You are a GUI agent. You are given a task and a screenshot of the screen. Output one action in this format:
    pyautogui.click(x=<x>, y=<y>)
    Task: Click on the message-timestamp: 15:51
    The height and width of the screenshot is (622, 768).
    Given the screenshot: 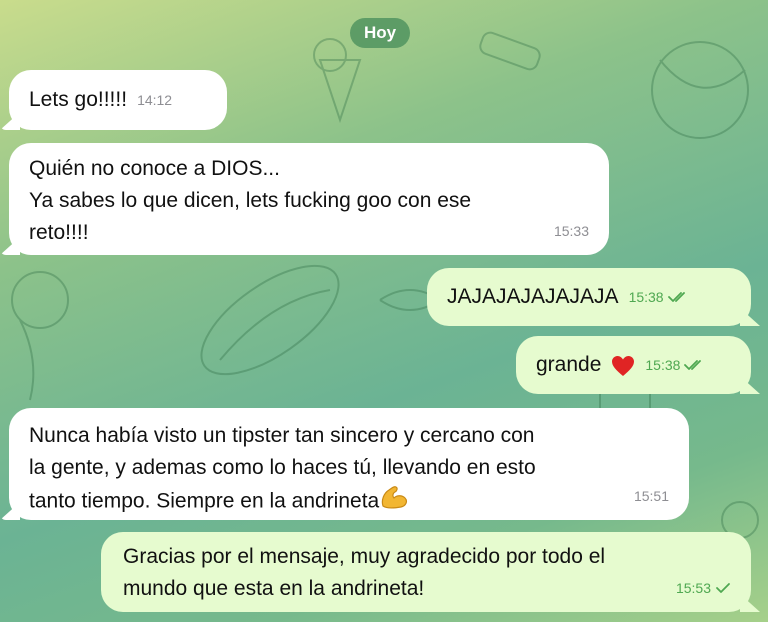 What is the action you would take?
    pyautogui.click(x=651, y=496)
    